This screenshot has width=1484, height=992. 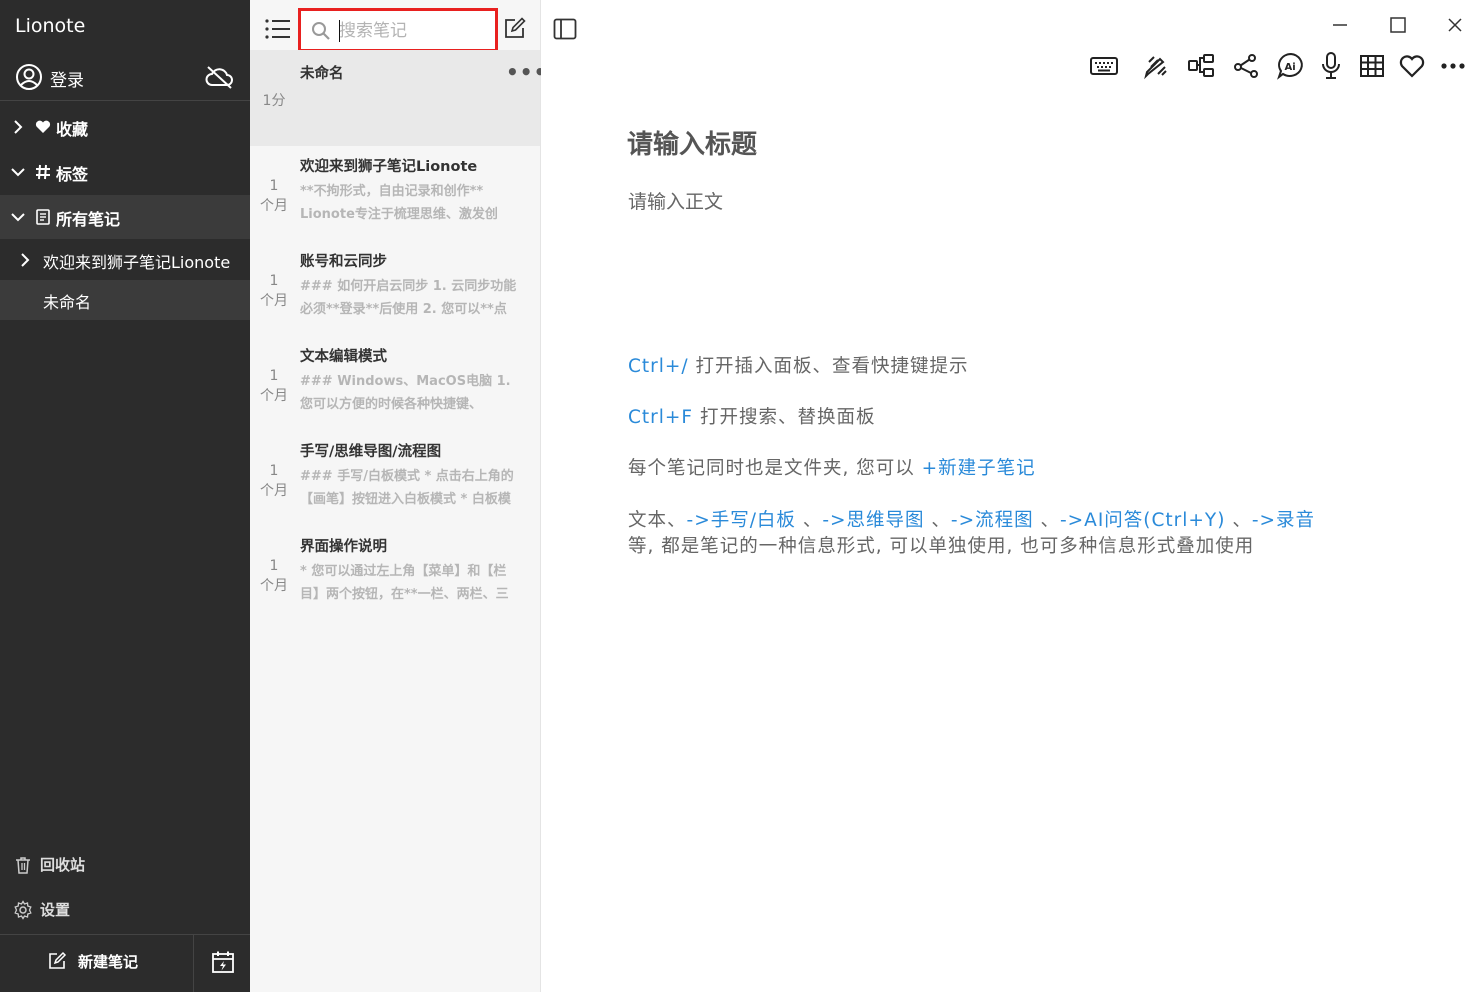 What do you see at coordinates (1012, 68) in the screenshot?
I see `editor-toolbar: Ai` at bounding box center [1012, 68].